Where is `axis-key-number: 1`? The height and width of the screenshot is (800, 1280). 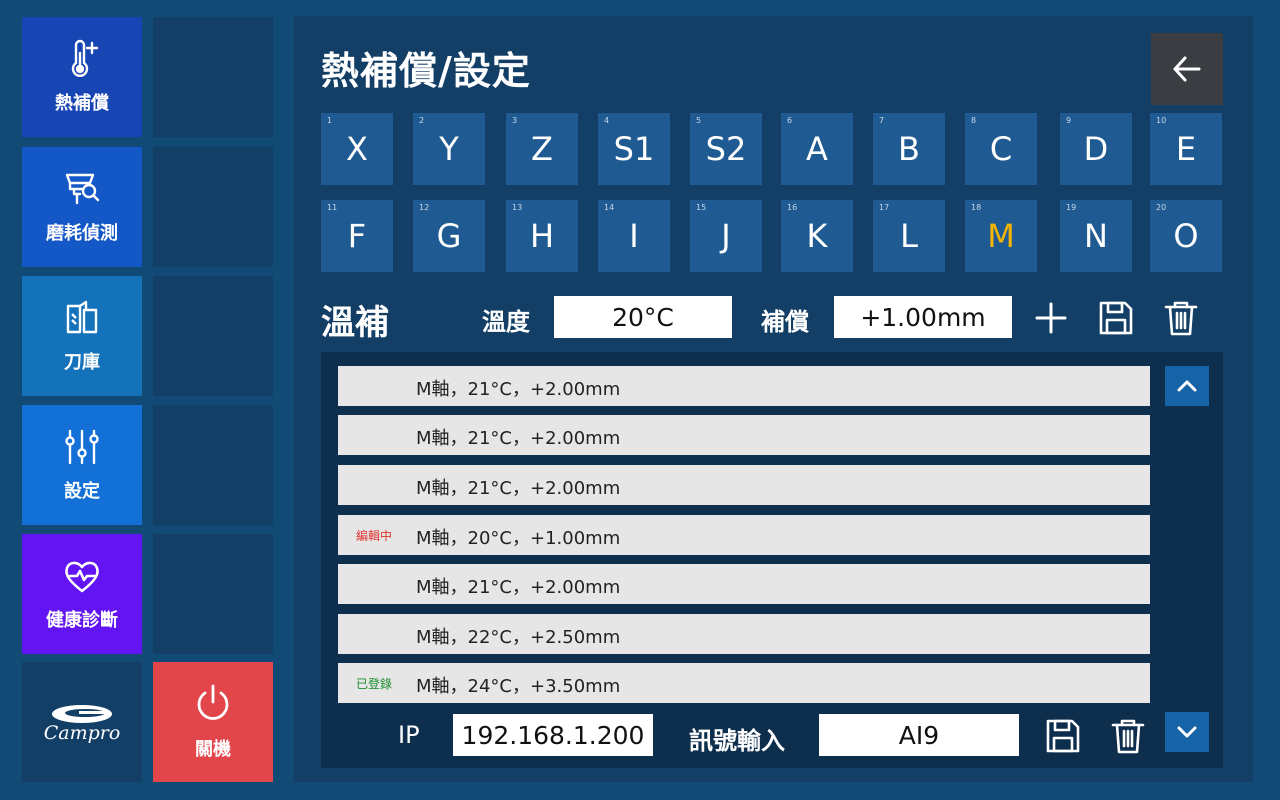 axis-key-number: 1 is located at coordinates (330, 120).